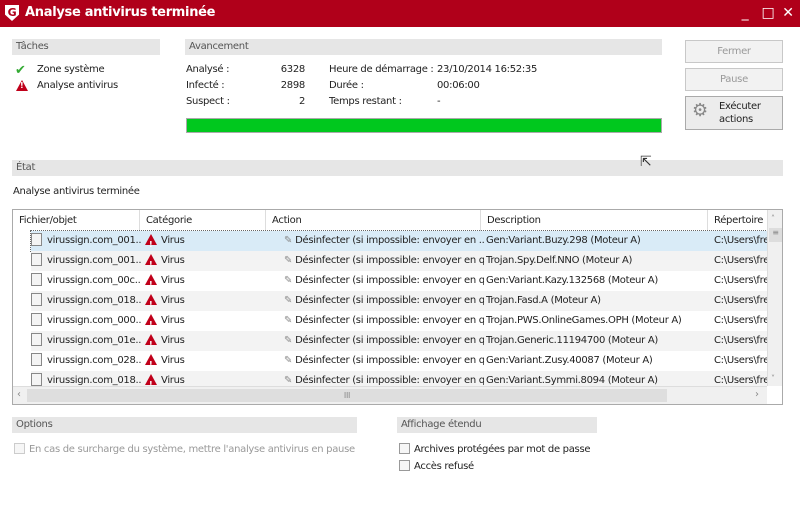 Image resolution: width=800 pixels, height=512 pixels. I want to click on progress-bar, so click(424, 125).